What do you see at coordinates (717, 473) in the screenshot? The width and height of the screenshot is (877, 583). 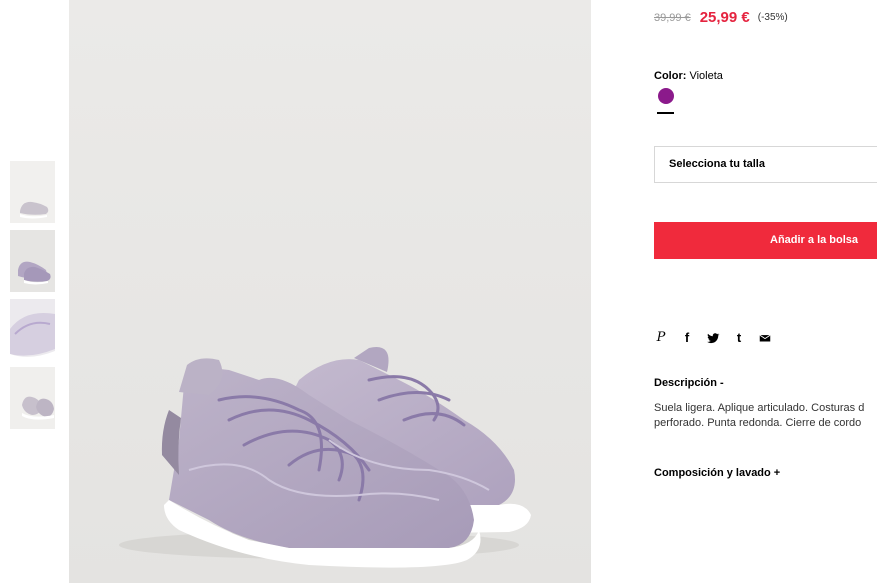 I see `composition-toggle: Composición y lavado +` at bounding box center [717, 473].